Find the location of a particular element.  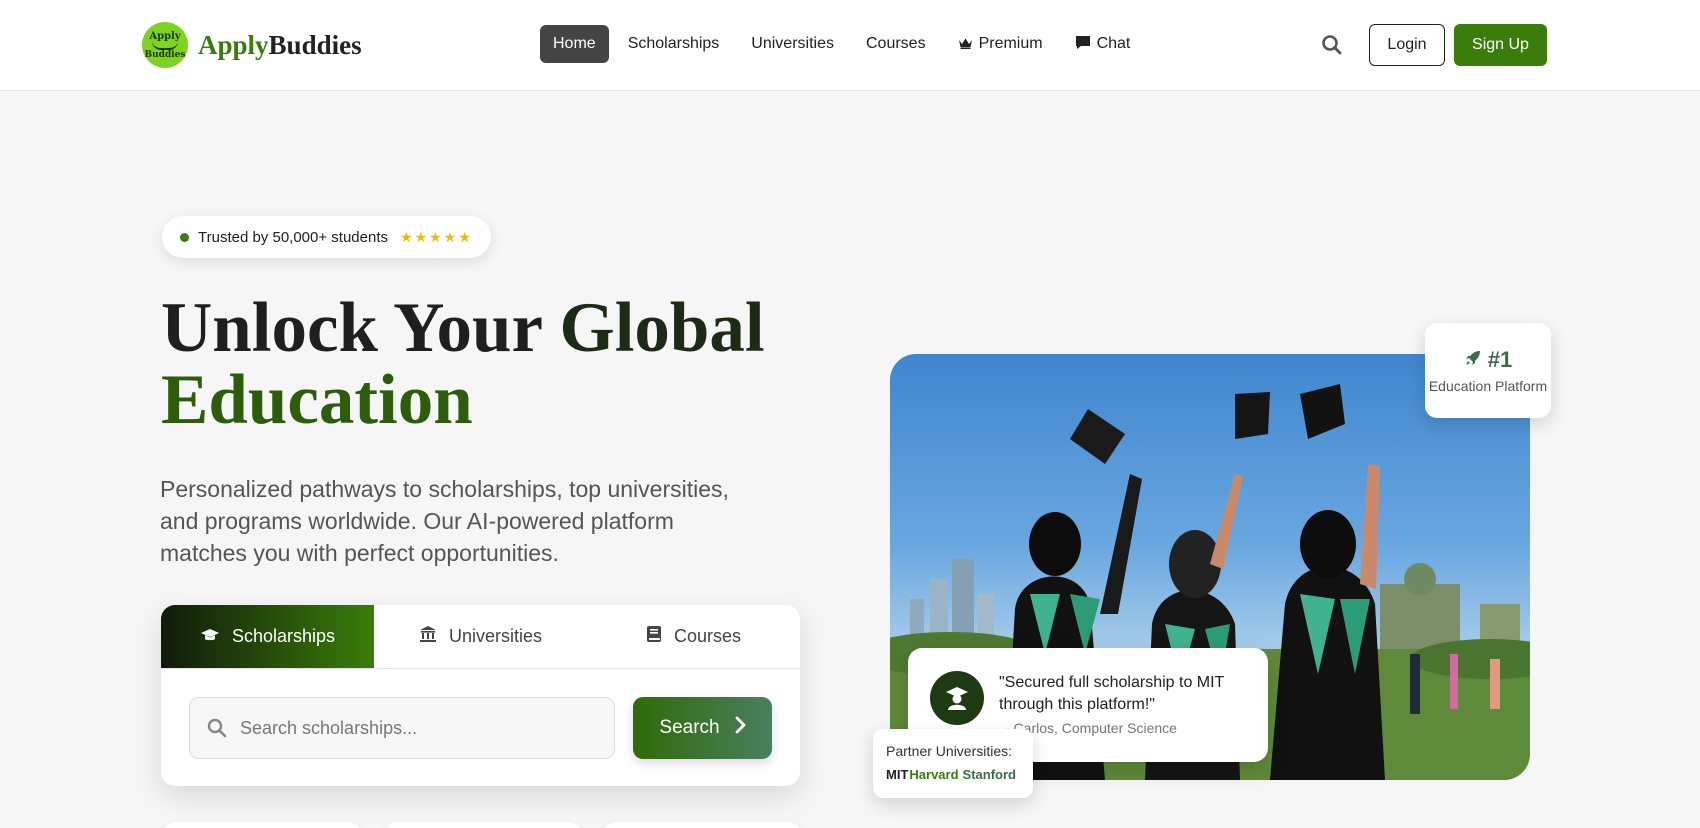

brand-name-part1: Apply is located at coordinates (233, 44).